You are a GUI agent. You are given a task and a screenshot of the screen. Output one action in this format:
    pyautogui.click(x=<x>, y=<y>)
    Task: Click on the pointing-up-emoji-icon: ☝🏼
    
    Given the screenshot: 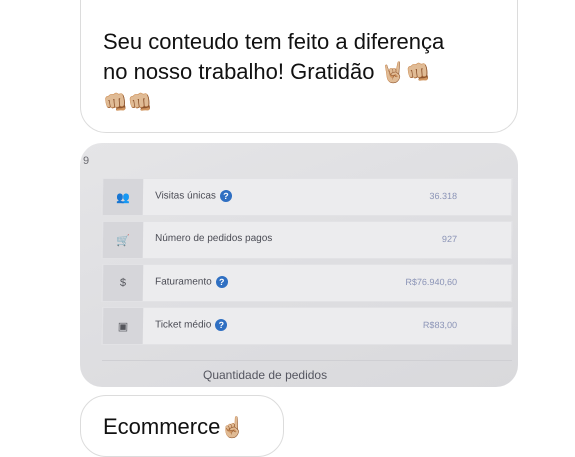 What is the action you would take?
    pyautogui.click(x=233, y=428)
    